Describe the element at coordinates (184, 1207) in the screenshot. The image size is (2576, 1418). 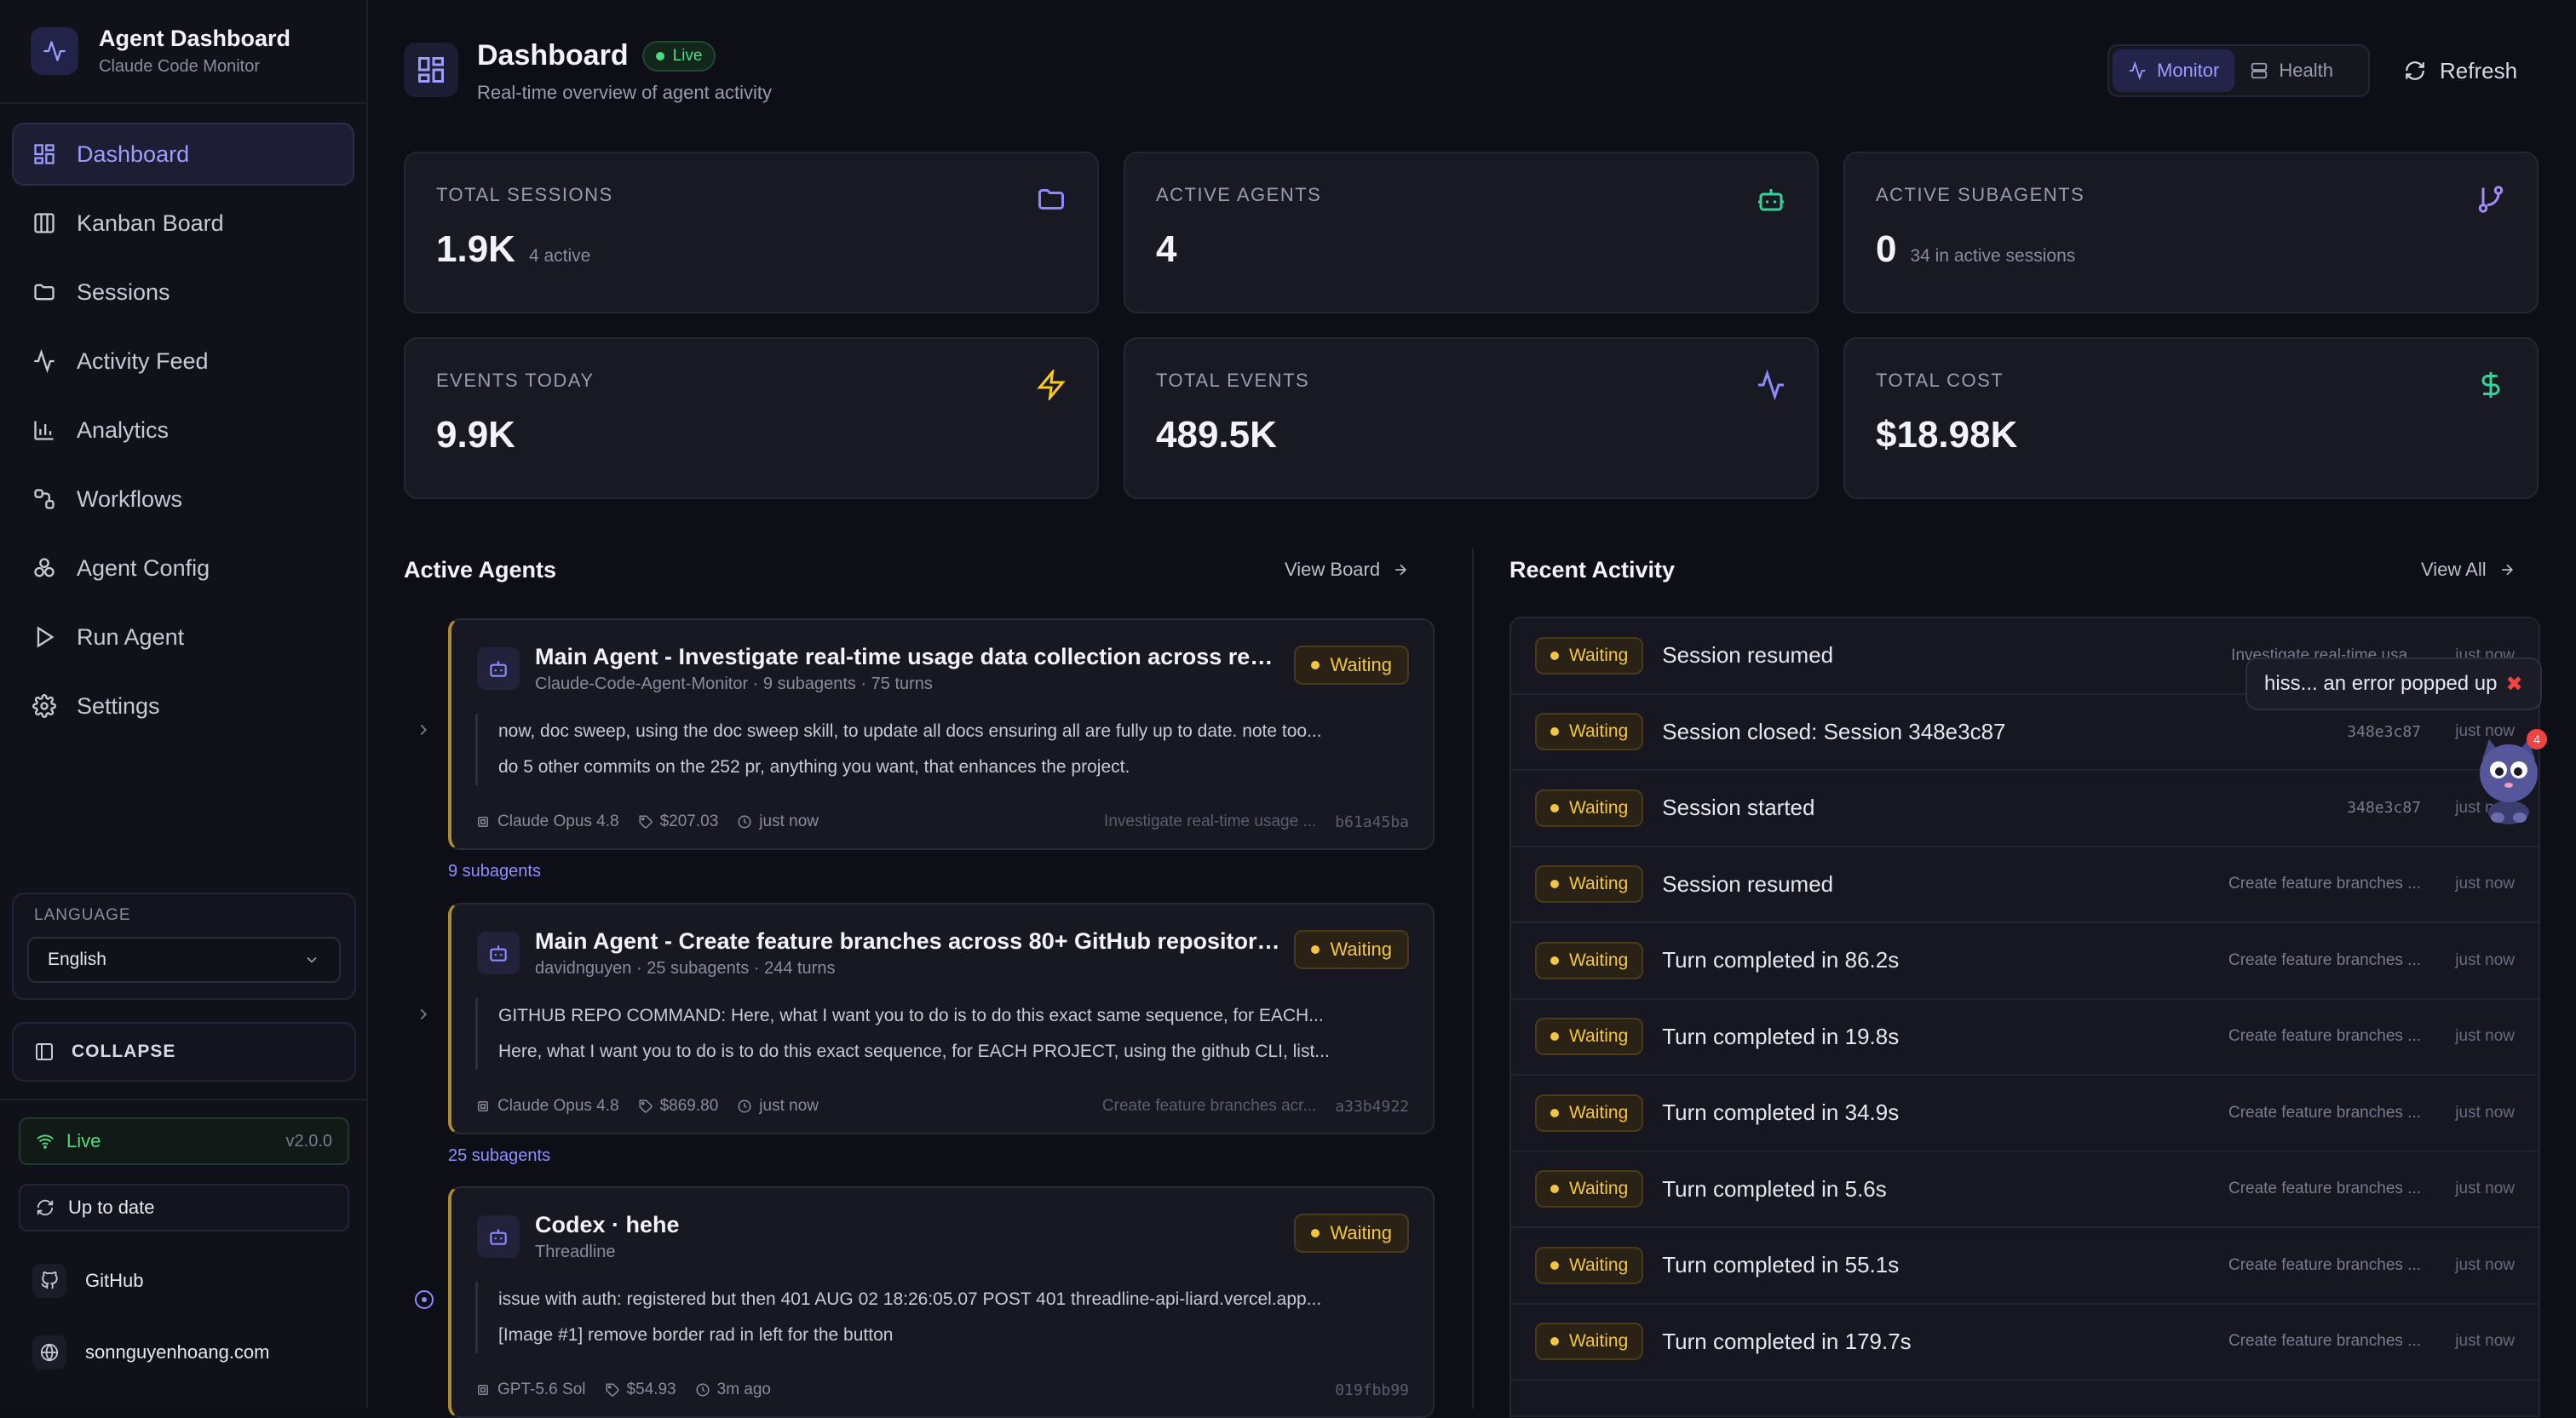
I see `update-status-button: Up to date` at that location.